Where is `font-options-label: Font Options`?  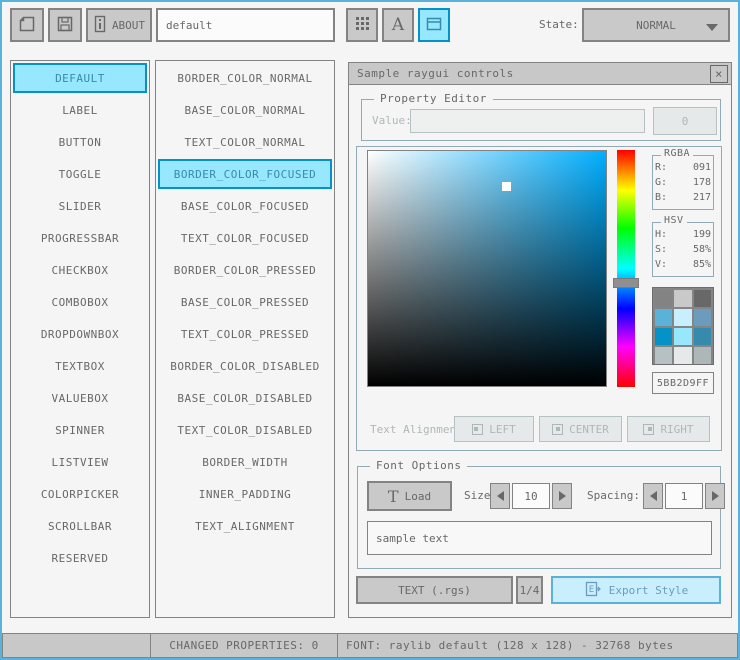
font-options-label: Font Options is located at coordinates (419, 465).